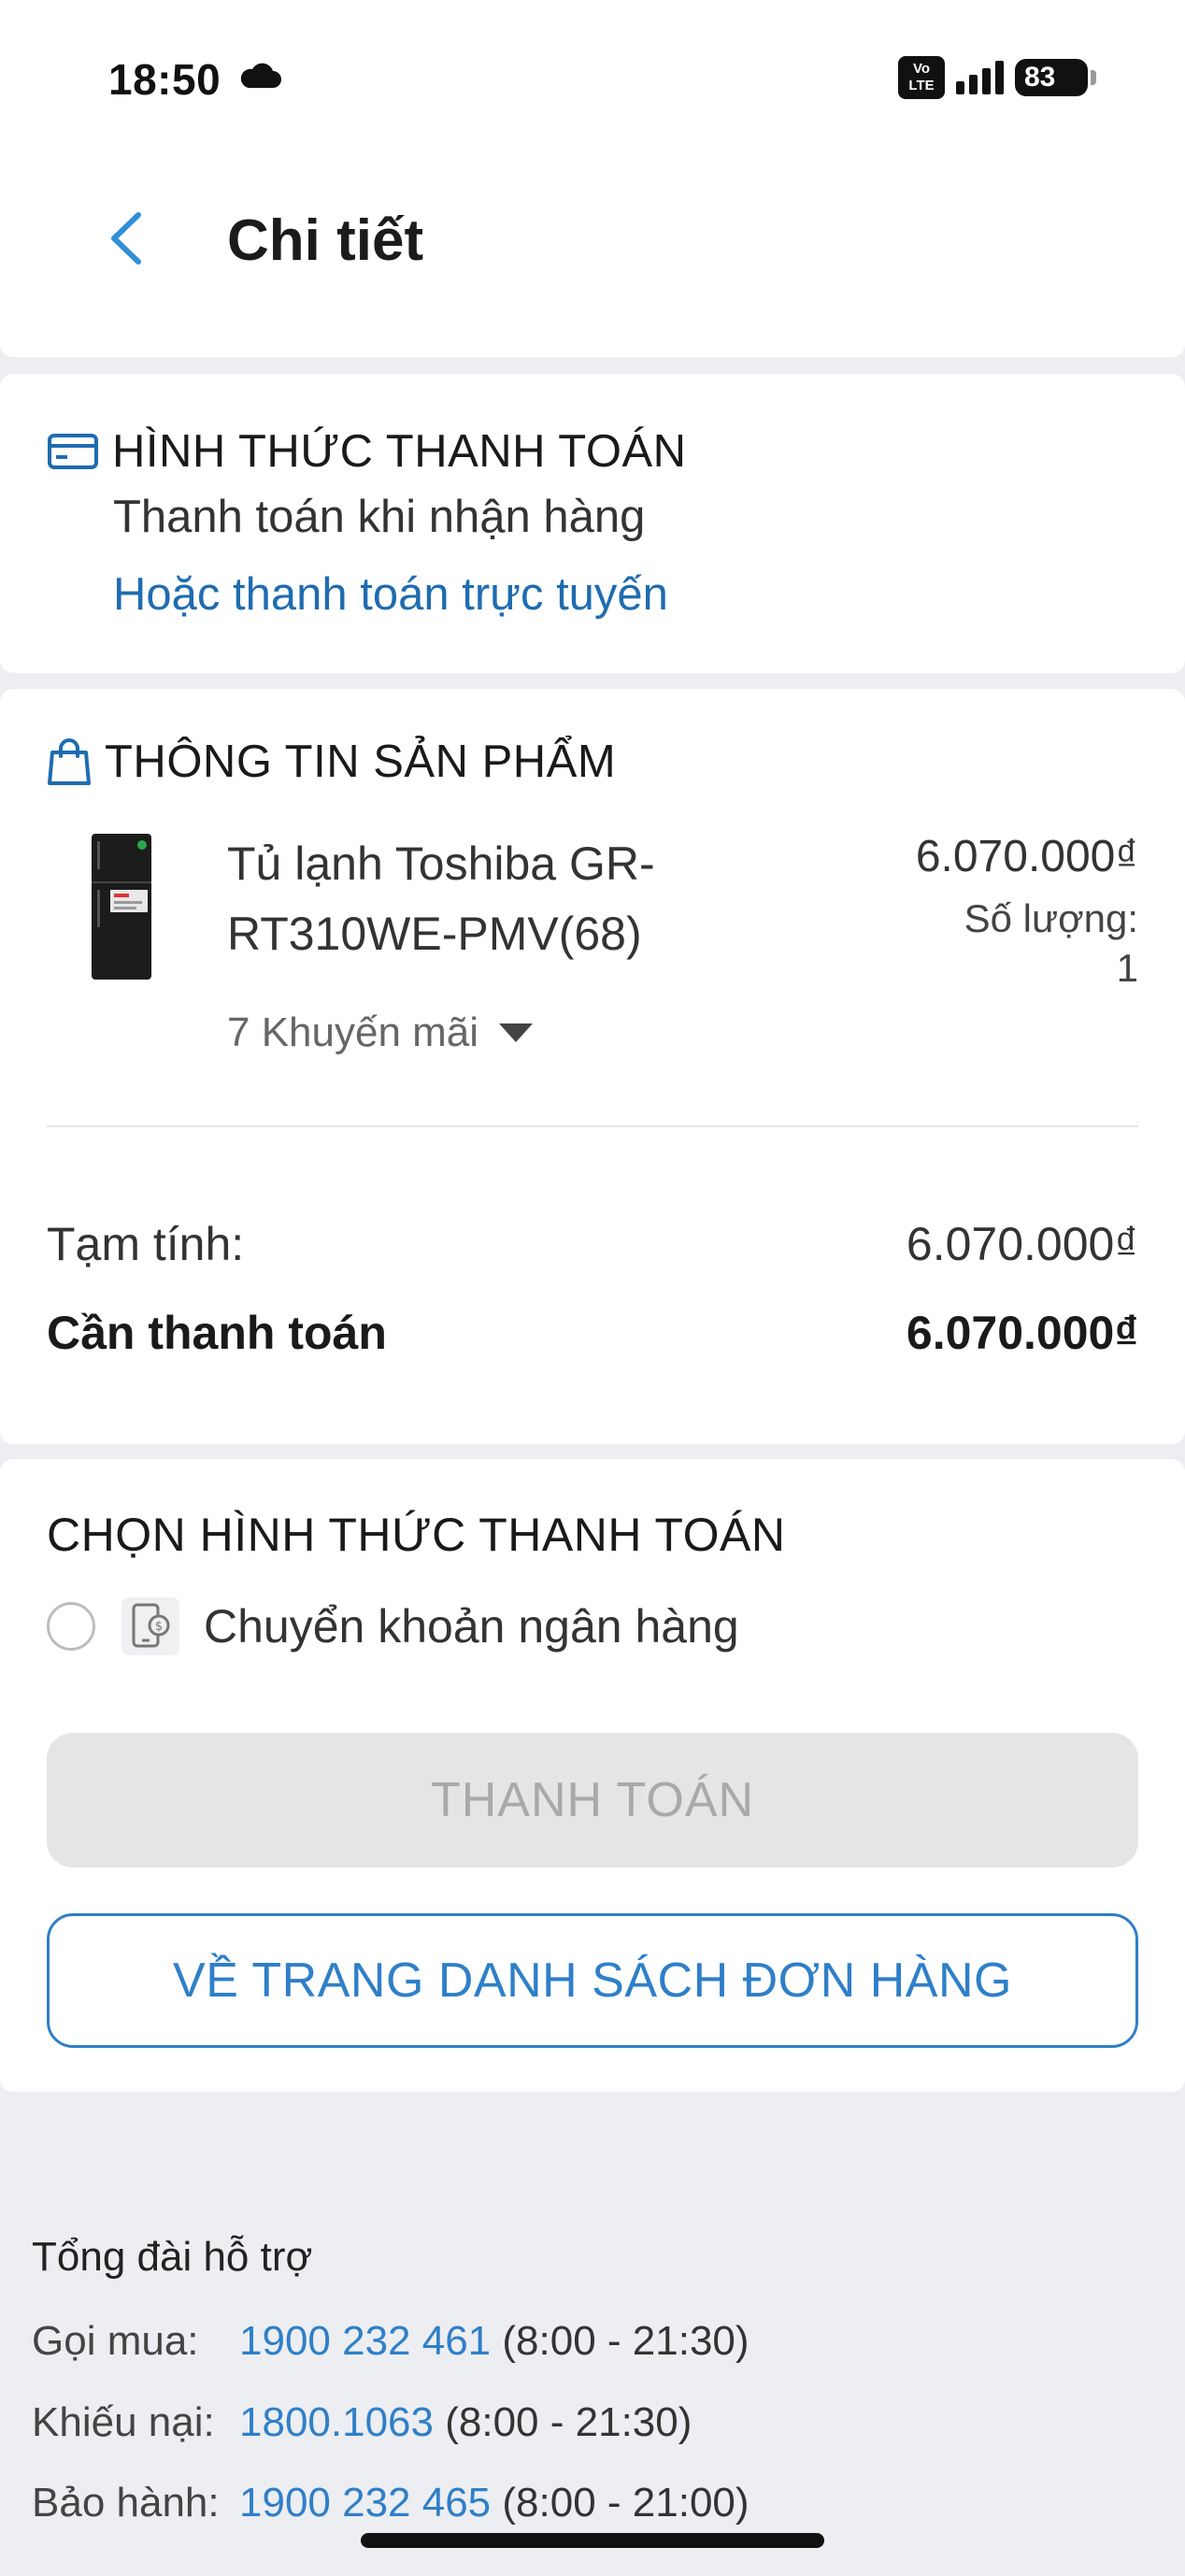 The width and height of the screenshot is (1185, 2576). What do you see at coordinates (592, 75) in the screenshot?
I see `status-bar: 18:50 Vo LTE 83` at bounding box center [592, 75].